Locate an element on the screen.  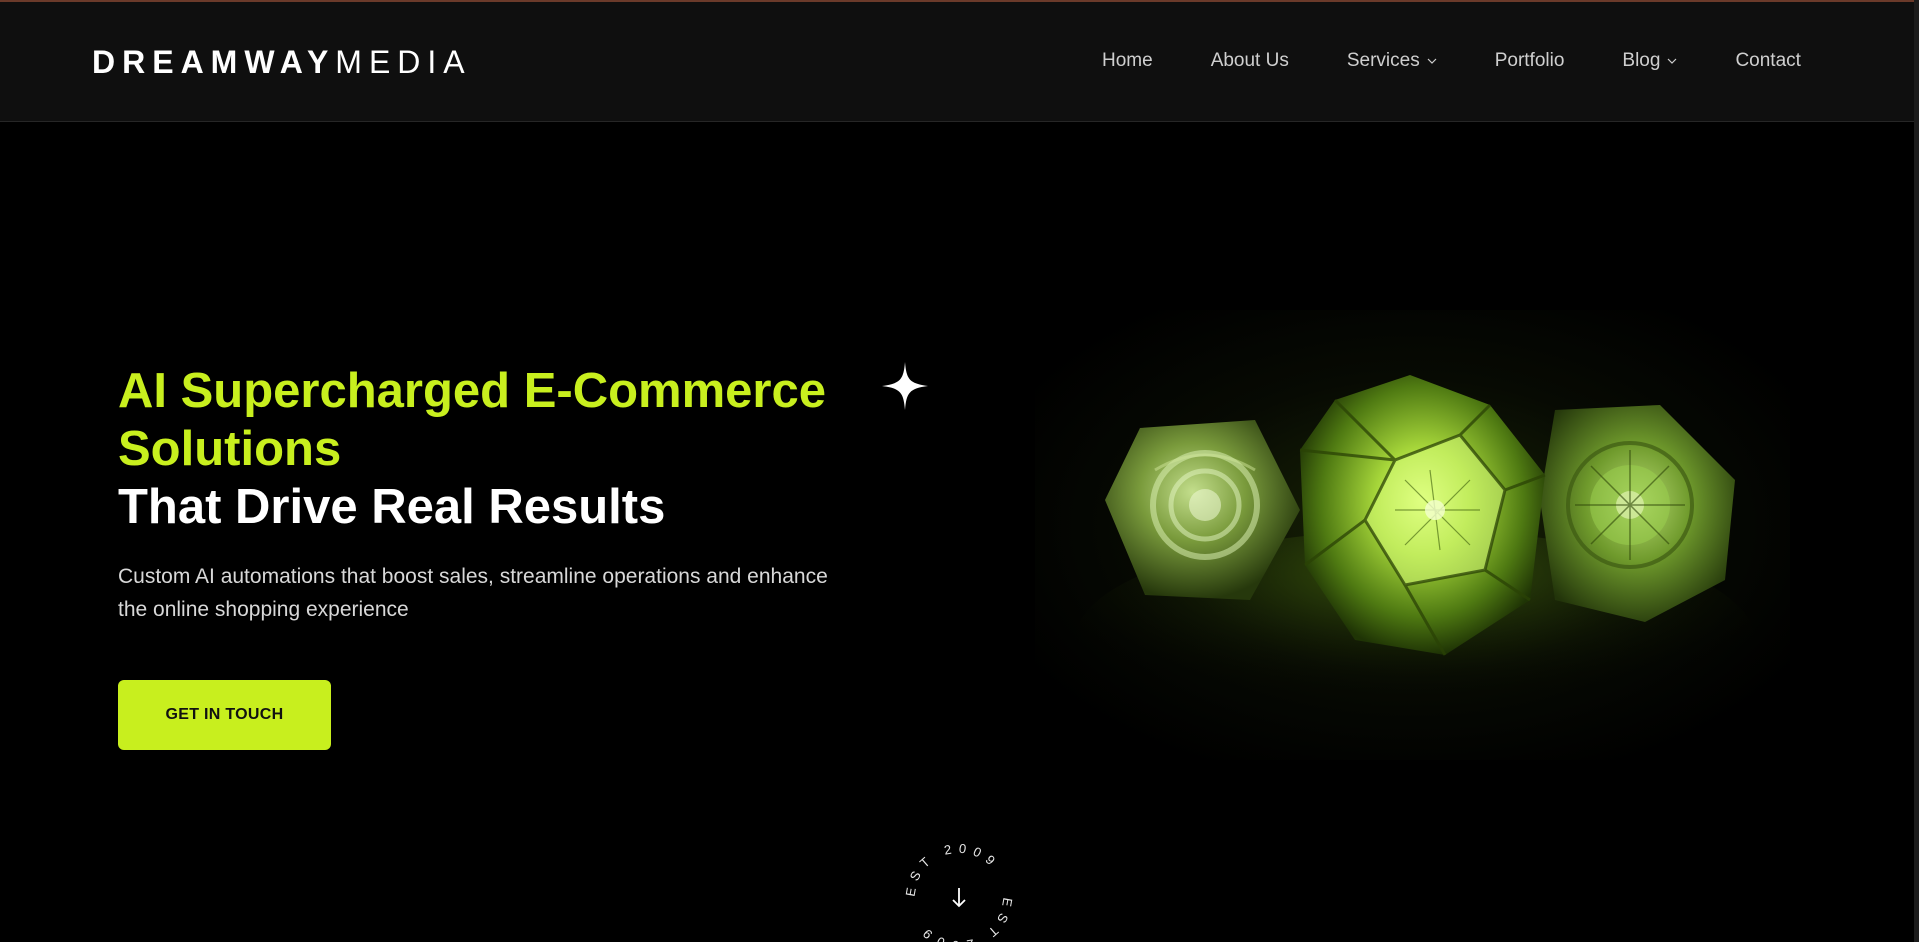
nav-item-portfolio: Portfolio is located at coordinates (1530, 61).